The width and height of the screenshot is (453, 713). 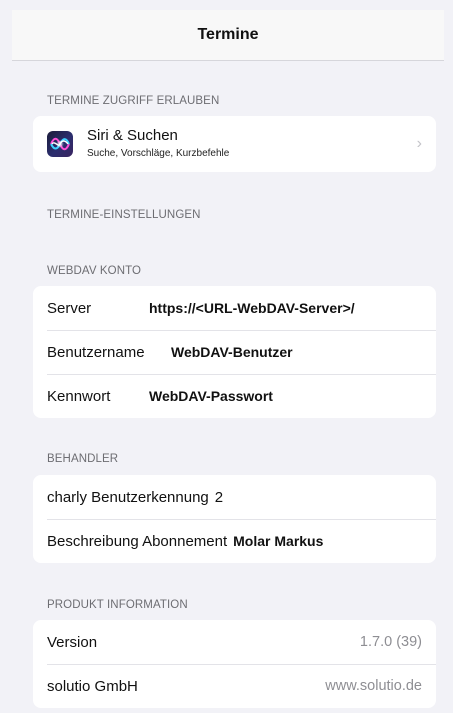 I want to click on username-row: Benutzername WebDAV-Benutzer, so click(x=234, y=352).